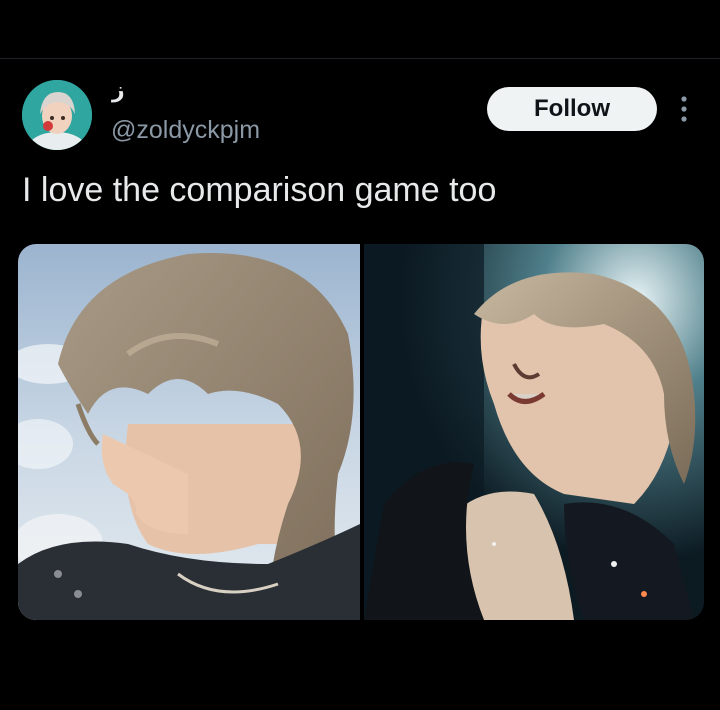 The height and width of the screenshot is (710, 720). What do you see at coordinates (360, 58) in the screenshot?
I see `top-divider` at bounding box center [360, 58].